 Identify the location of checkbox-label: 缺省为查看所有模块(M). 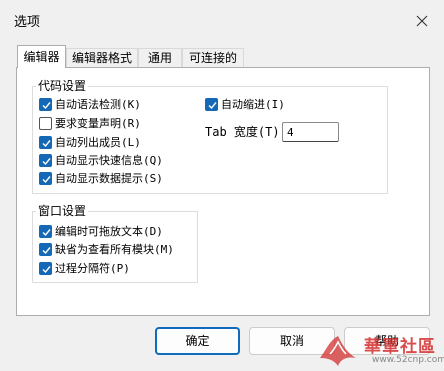
(114, 249).